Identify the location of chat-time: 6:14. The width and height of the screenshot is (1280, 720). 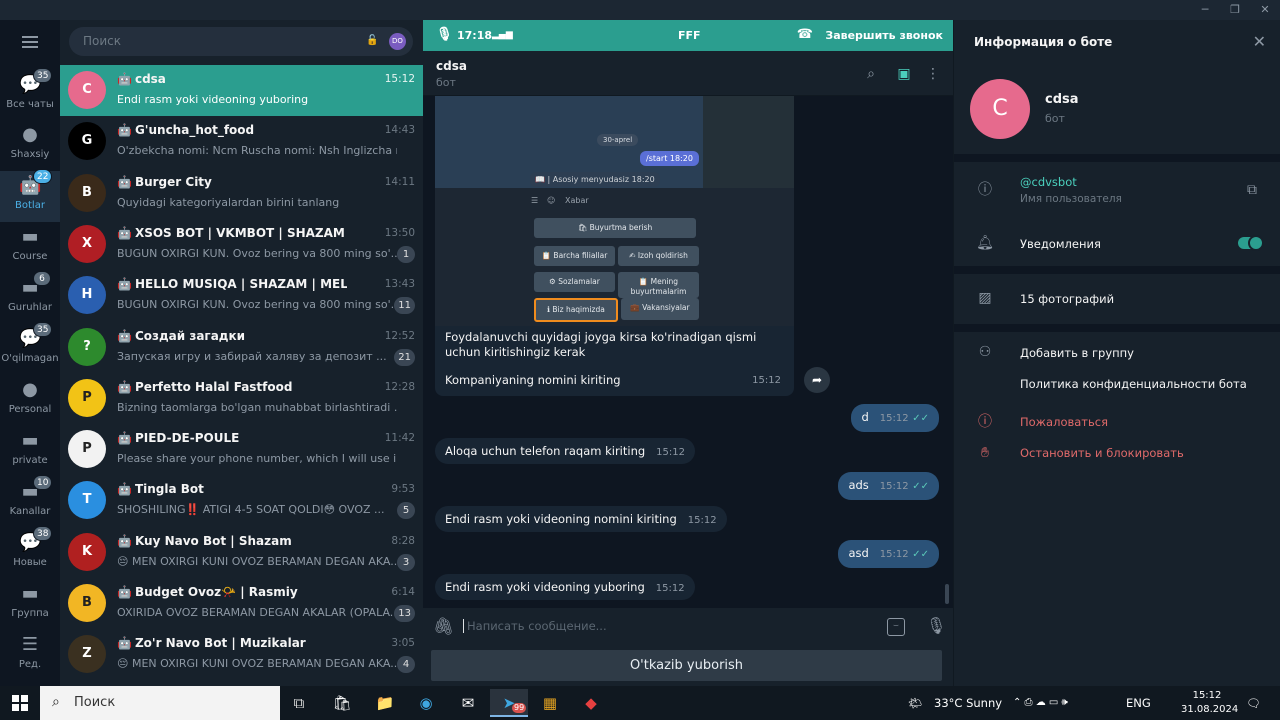
(403, 592).